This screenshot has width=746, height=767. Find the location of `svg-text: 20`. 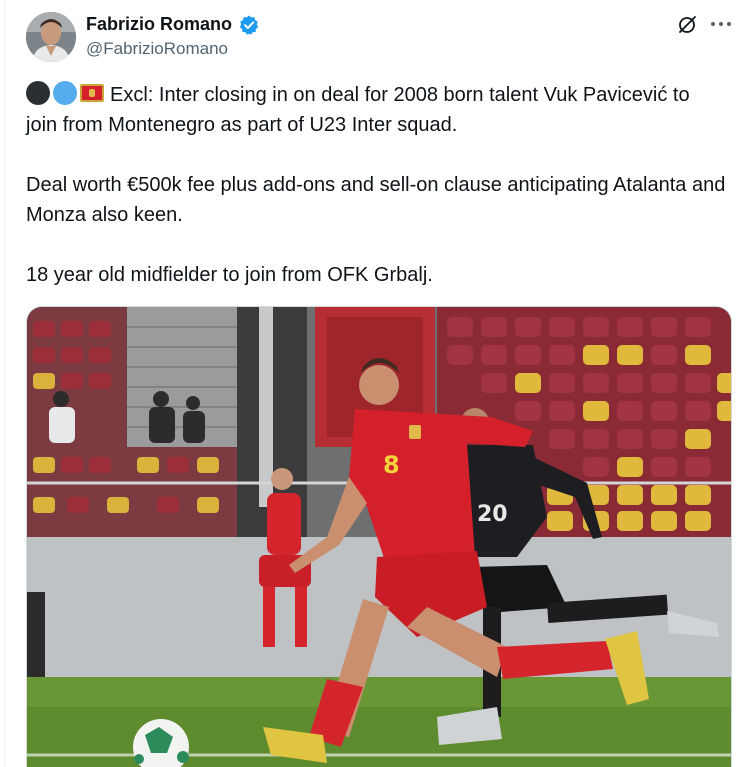

svg-text: 20 is located at coordinates (492, 514).